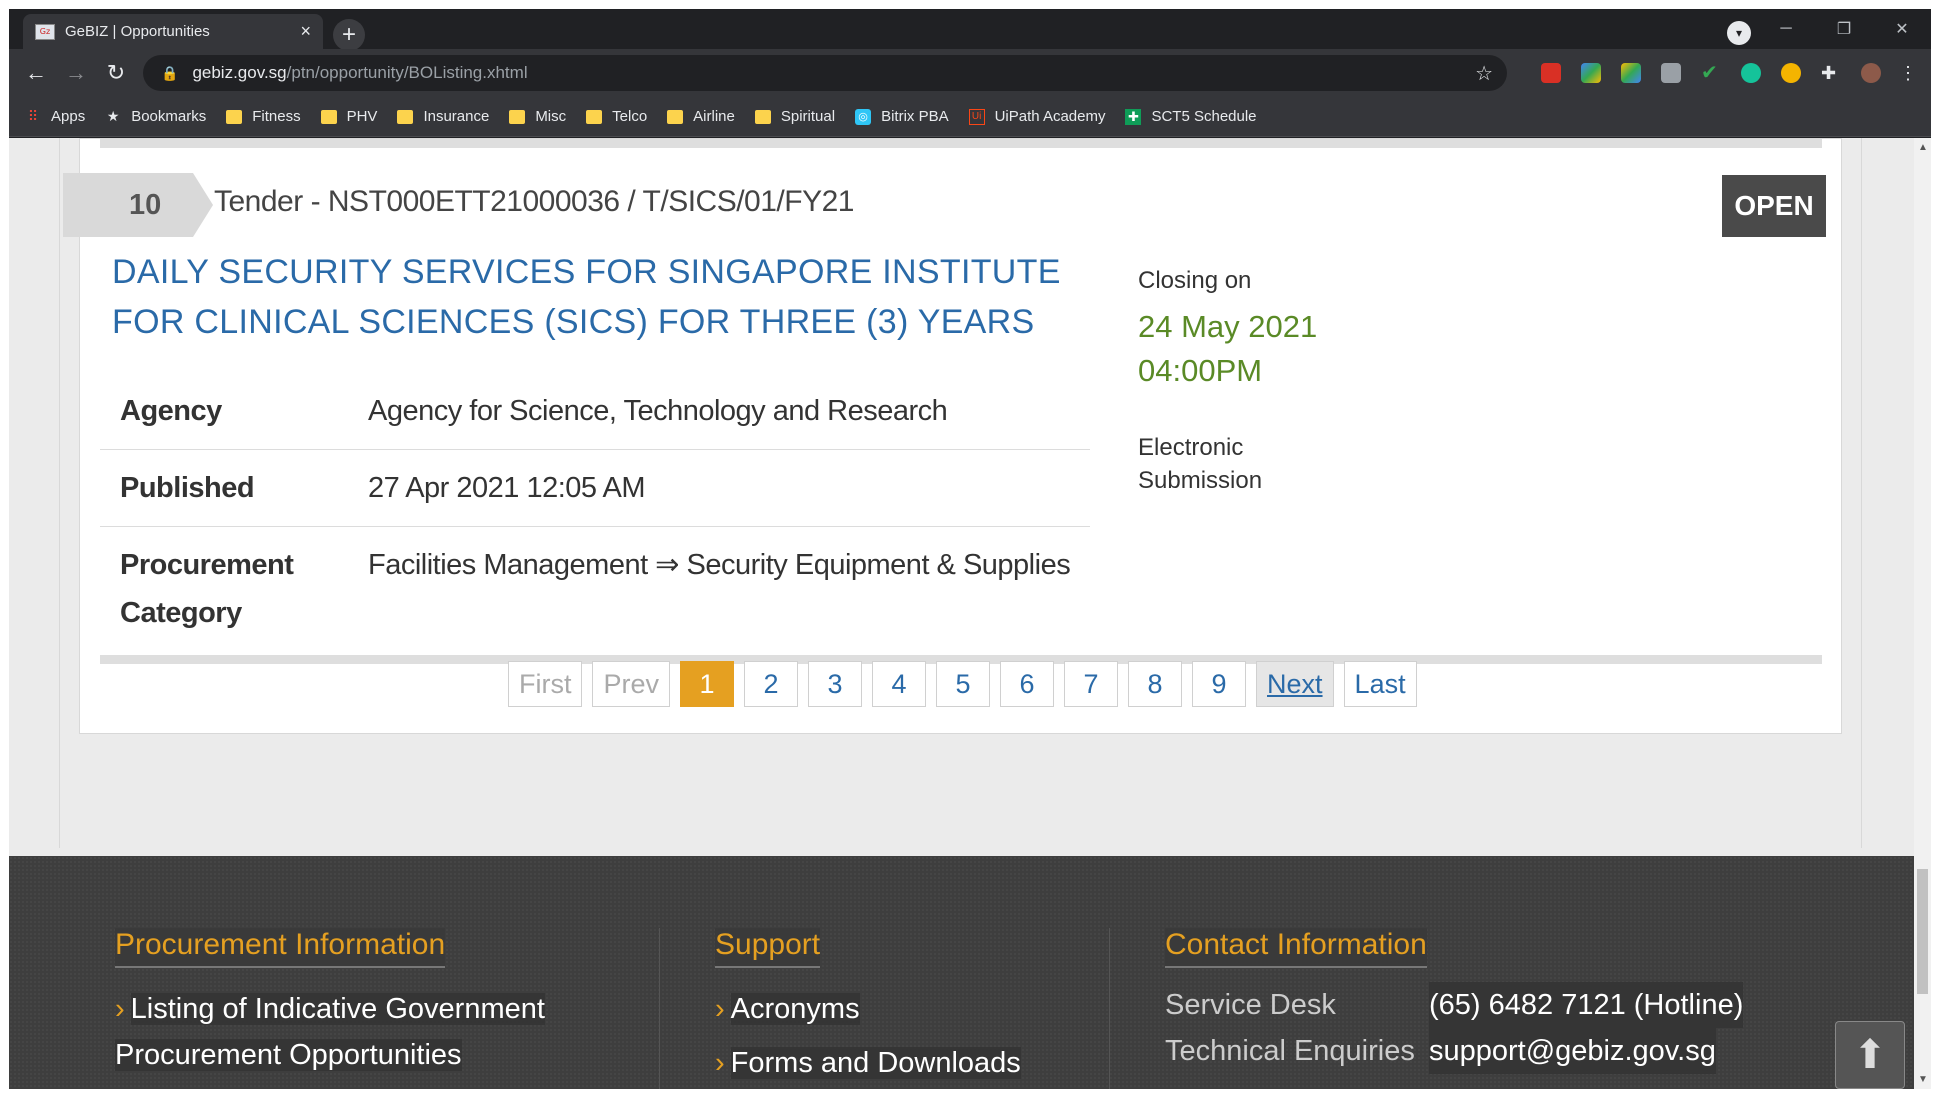 Image resolution: width=1938 pixels, height=1098 pixels. What do you see at coordinates (1380, 684) in the screenshot?
I see `page-last-button: Last` at bounding box center [1380, 684].